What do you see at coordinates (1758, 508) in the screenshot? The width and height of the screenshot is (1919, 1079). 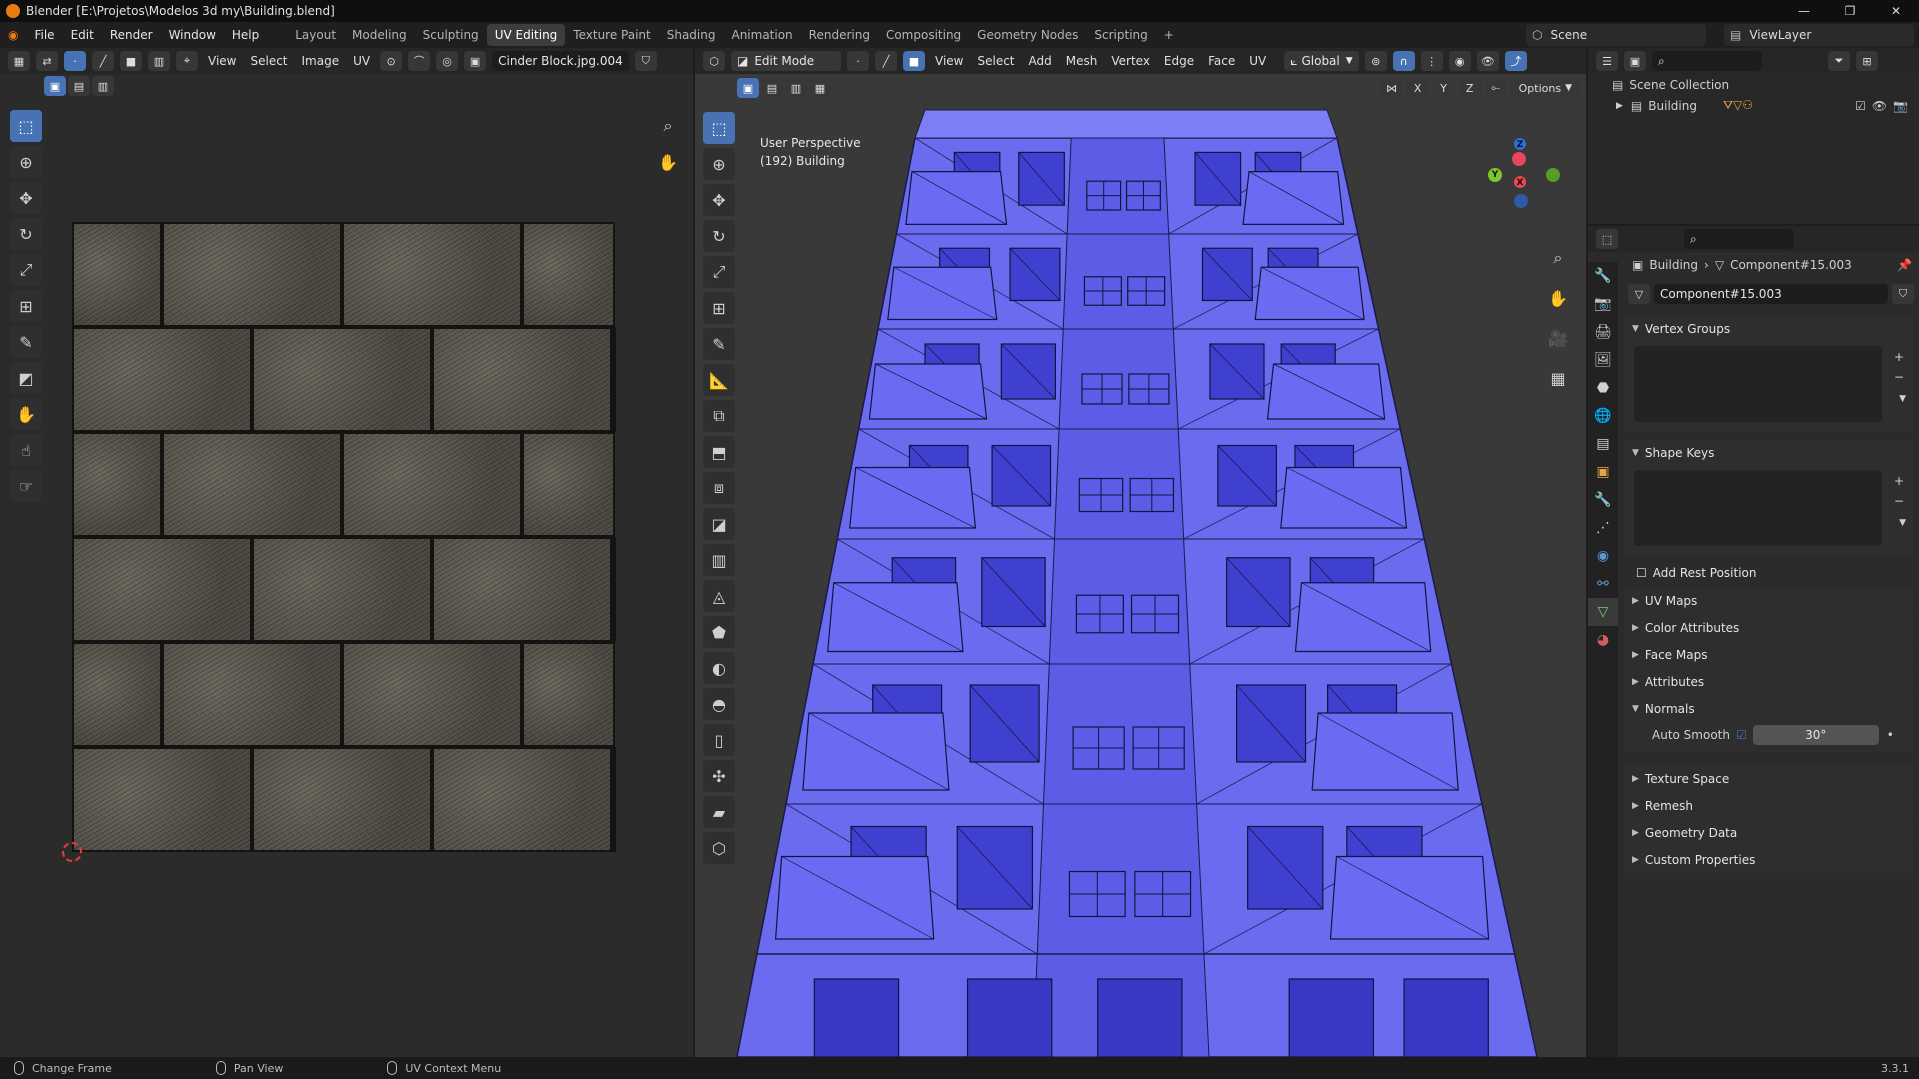 I see `shape-keys-list` at bounding box center [1758, 508].